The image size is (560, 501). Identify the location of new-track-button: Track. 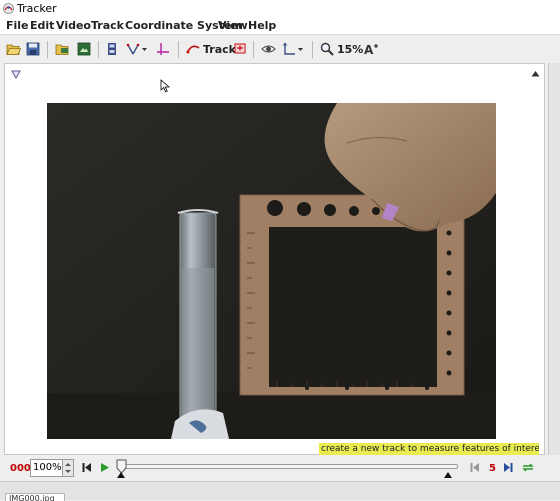
(211, 49).